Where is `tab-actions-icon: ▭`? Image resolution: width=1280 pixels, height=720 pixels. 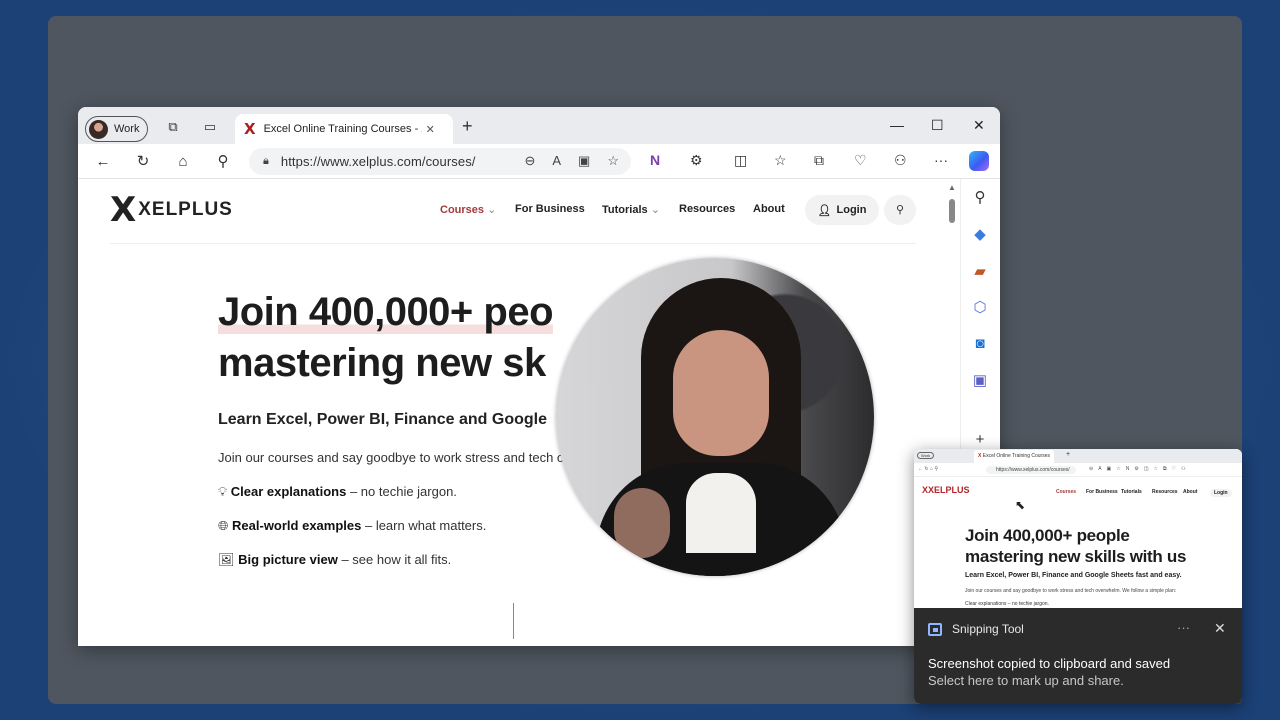
tab-actions-icon: ▭ is located at coordinates (210, 128).